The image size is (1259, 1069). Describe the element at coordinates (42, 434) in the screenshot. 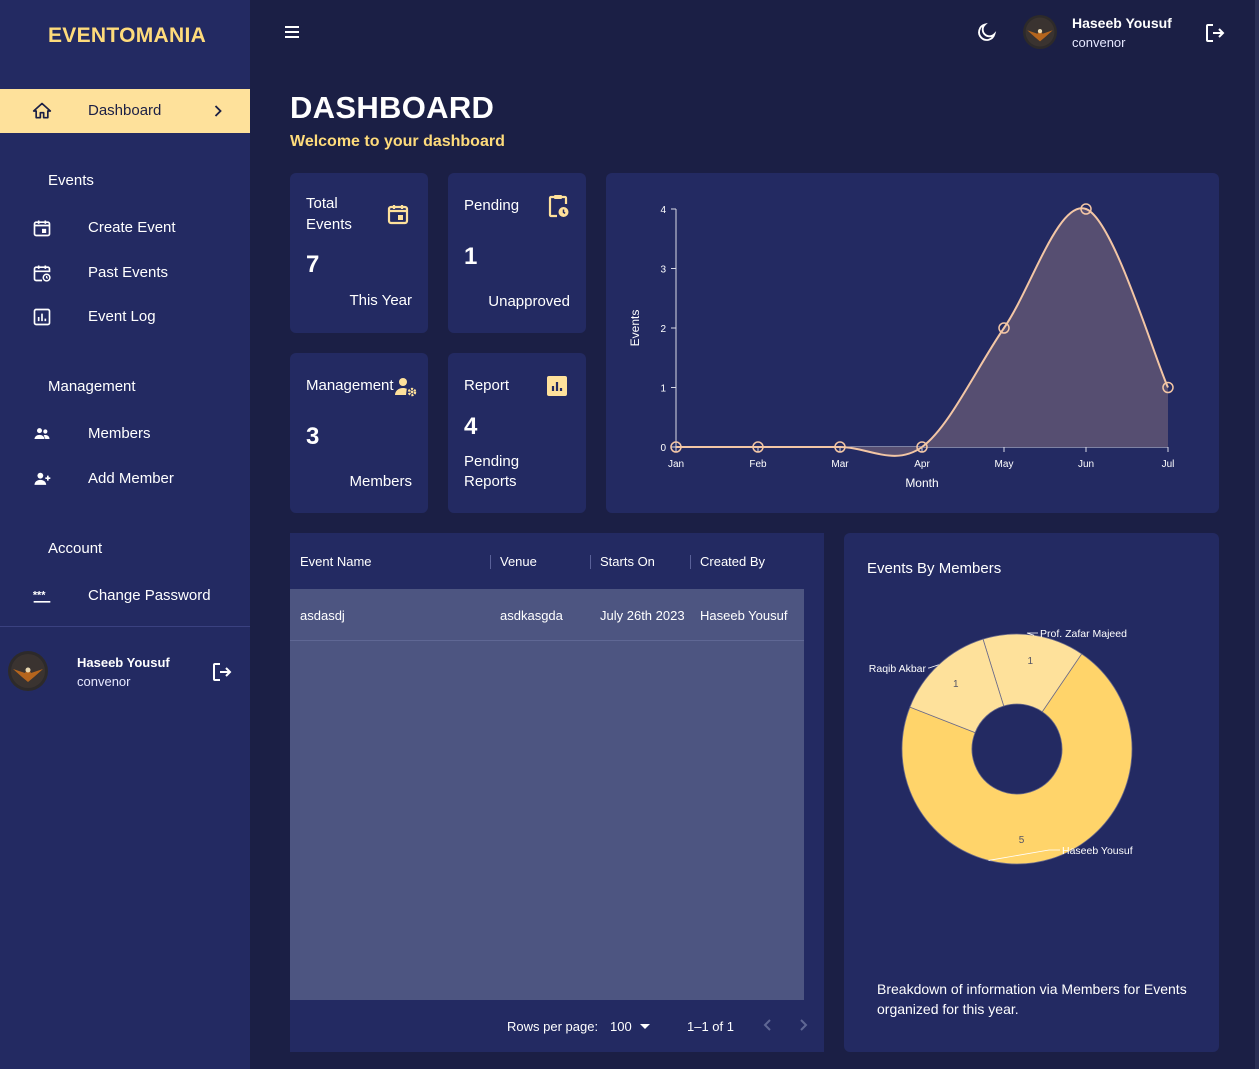

I see `people-icon` at that location.